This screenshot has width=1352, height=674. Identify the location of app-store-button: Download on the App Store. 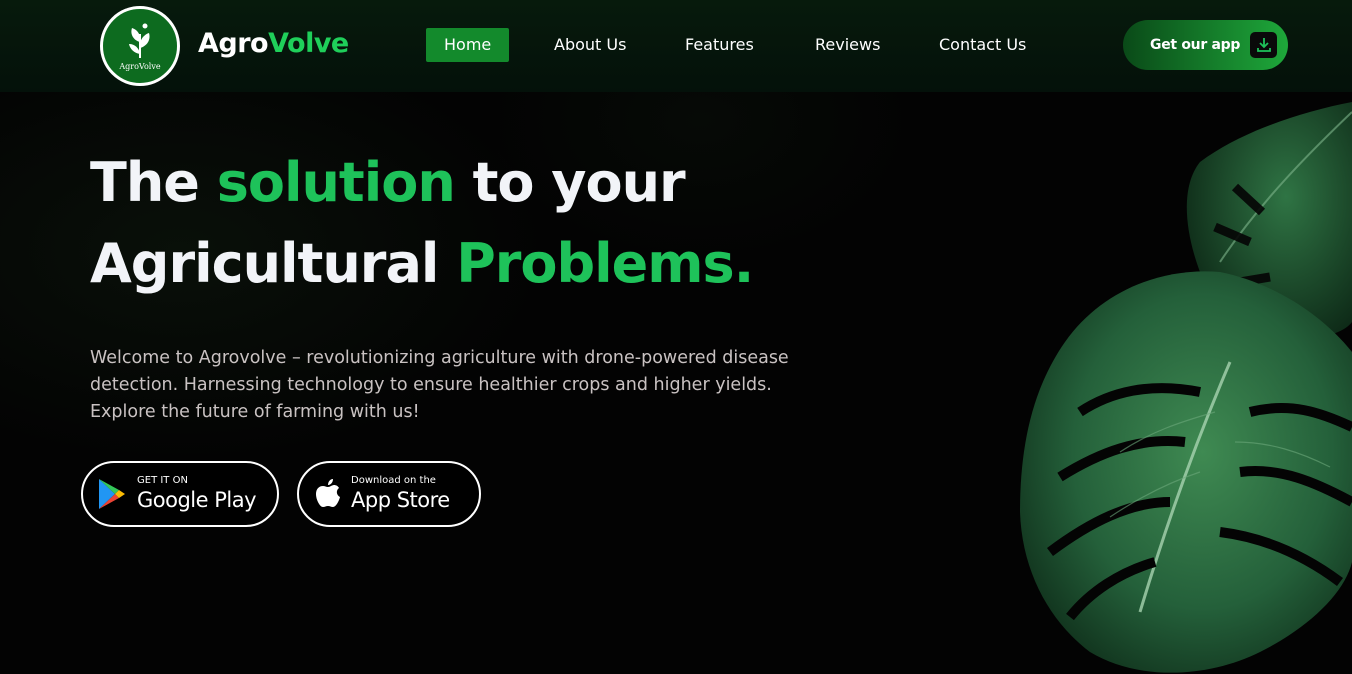
(389, 494).